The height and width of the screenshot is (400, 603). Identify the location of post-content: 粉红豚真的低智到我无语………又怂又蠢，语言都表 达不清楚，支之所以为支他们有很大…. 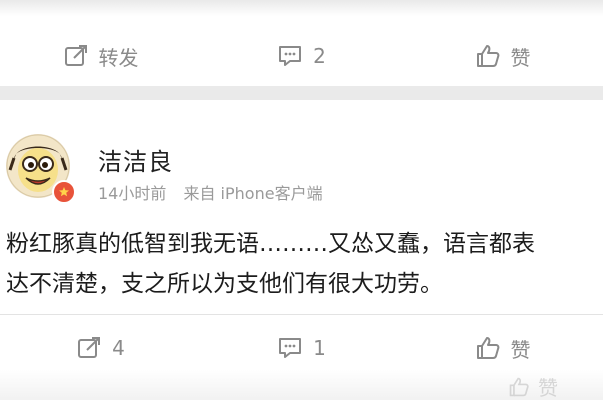
(270, 264).